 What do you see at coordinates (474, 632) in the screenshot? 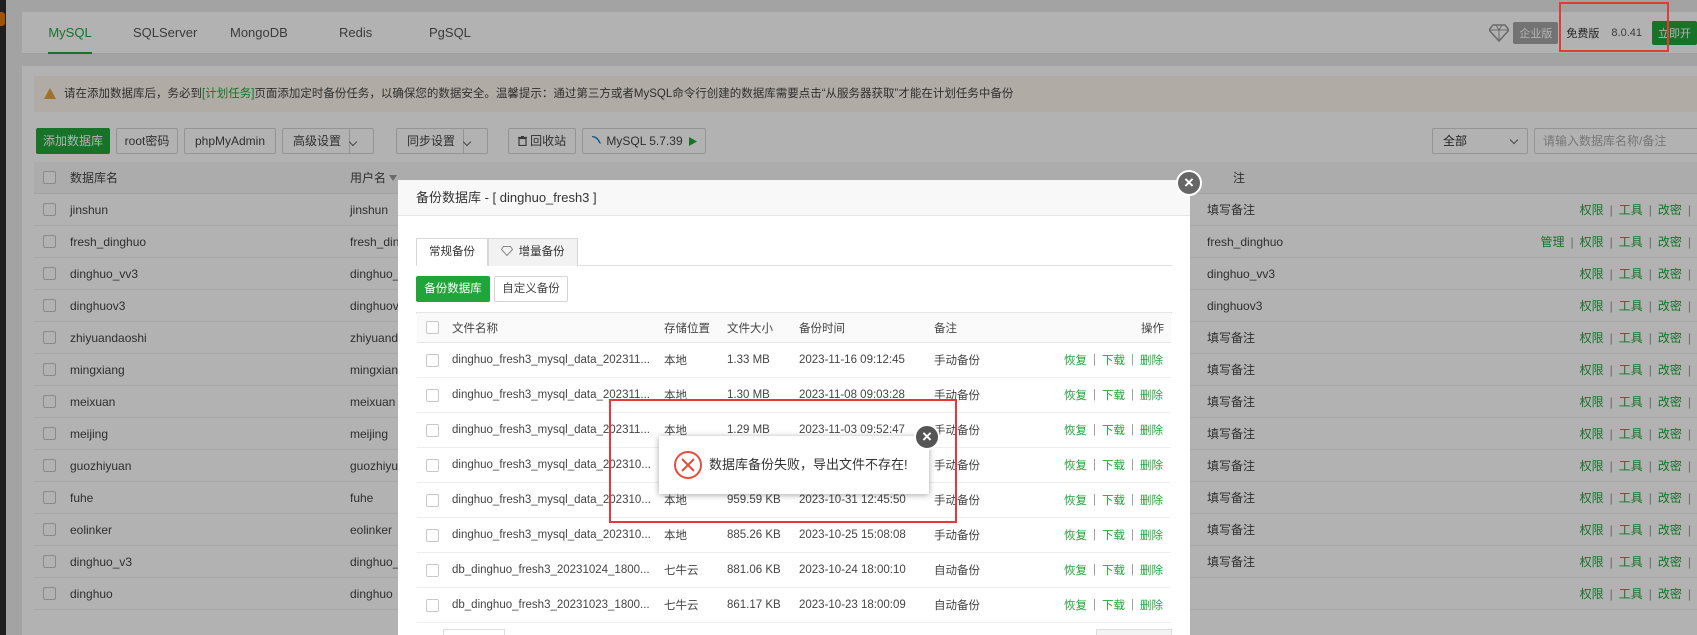
I see `pagination-left` at bounding box center [474, 632].